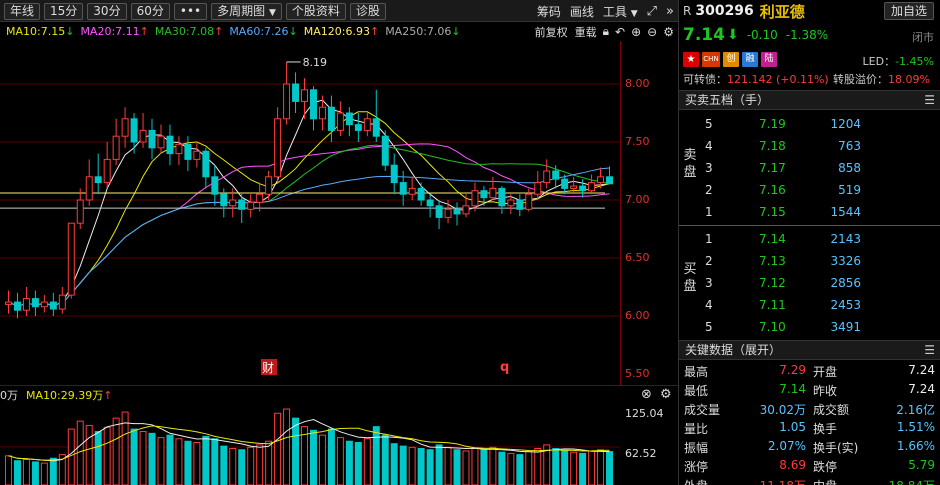  What do you see at coordinates (637, 315) in the screenshot?
I see `price-label: 6.00` at bounding box center [637, 315].